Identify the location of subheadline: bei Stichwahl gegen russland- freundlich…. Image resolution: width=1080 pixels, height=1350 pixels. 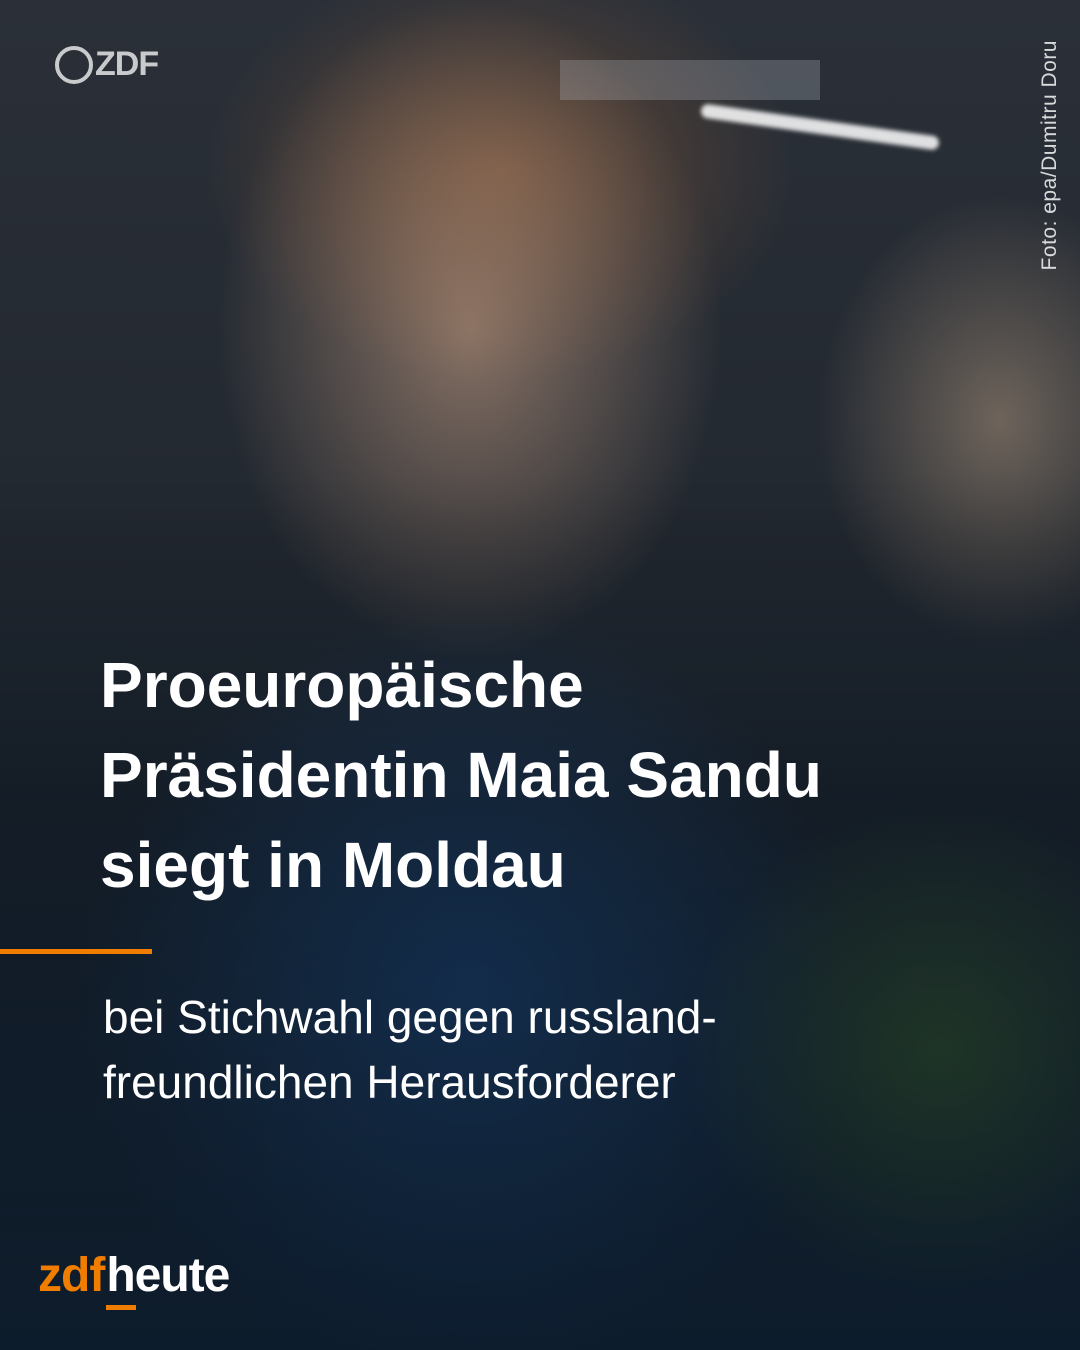
(568, 1050).